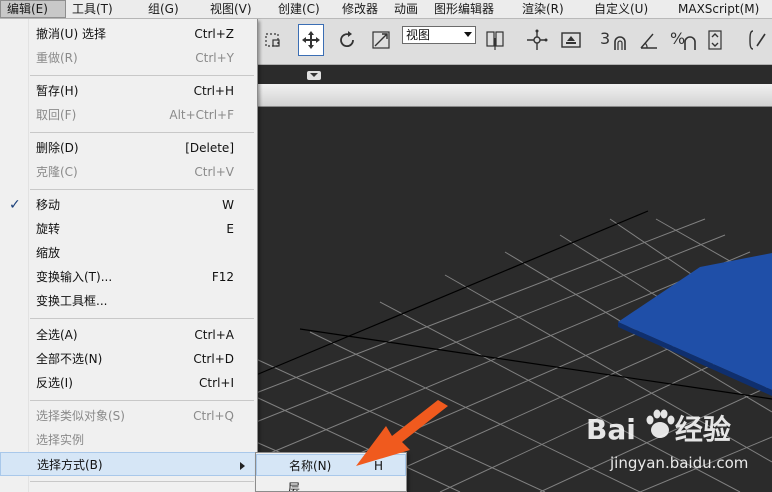 This screenshot has width=772, height=492. I want to click on chevron-down-icon, so click(468, 34).